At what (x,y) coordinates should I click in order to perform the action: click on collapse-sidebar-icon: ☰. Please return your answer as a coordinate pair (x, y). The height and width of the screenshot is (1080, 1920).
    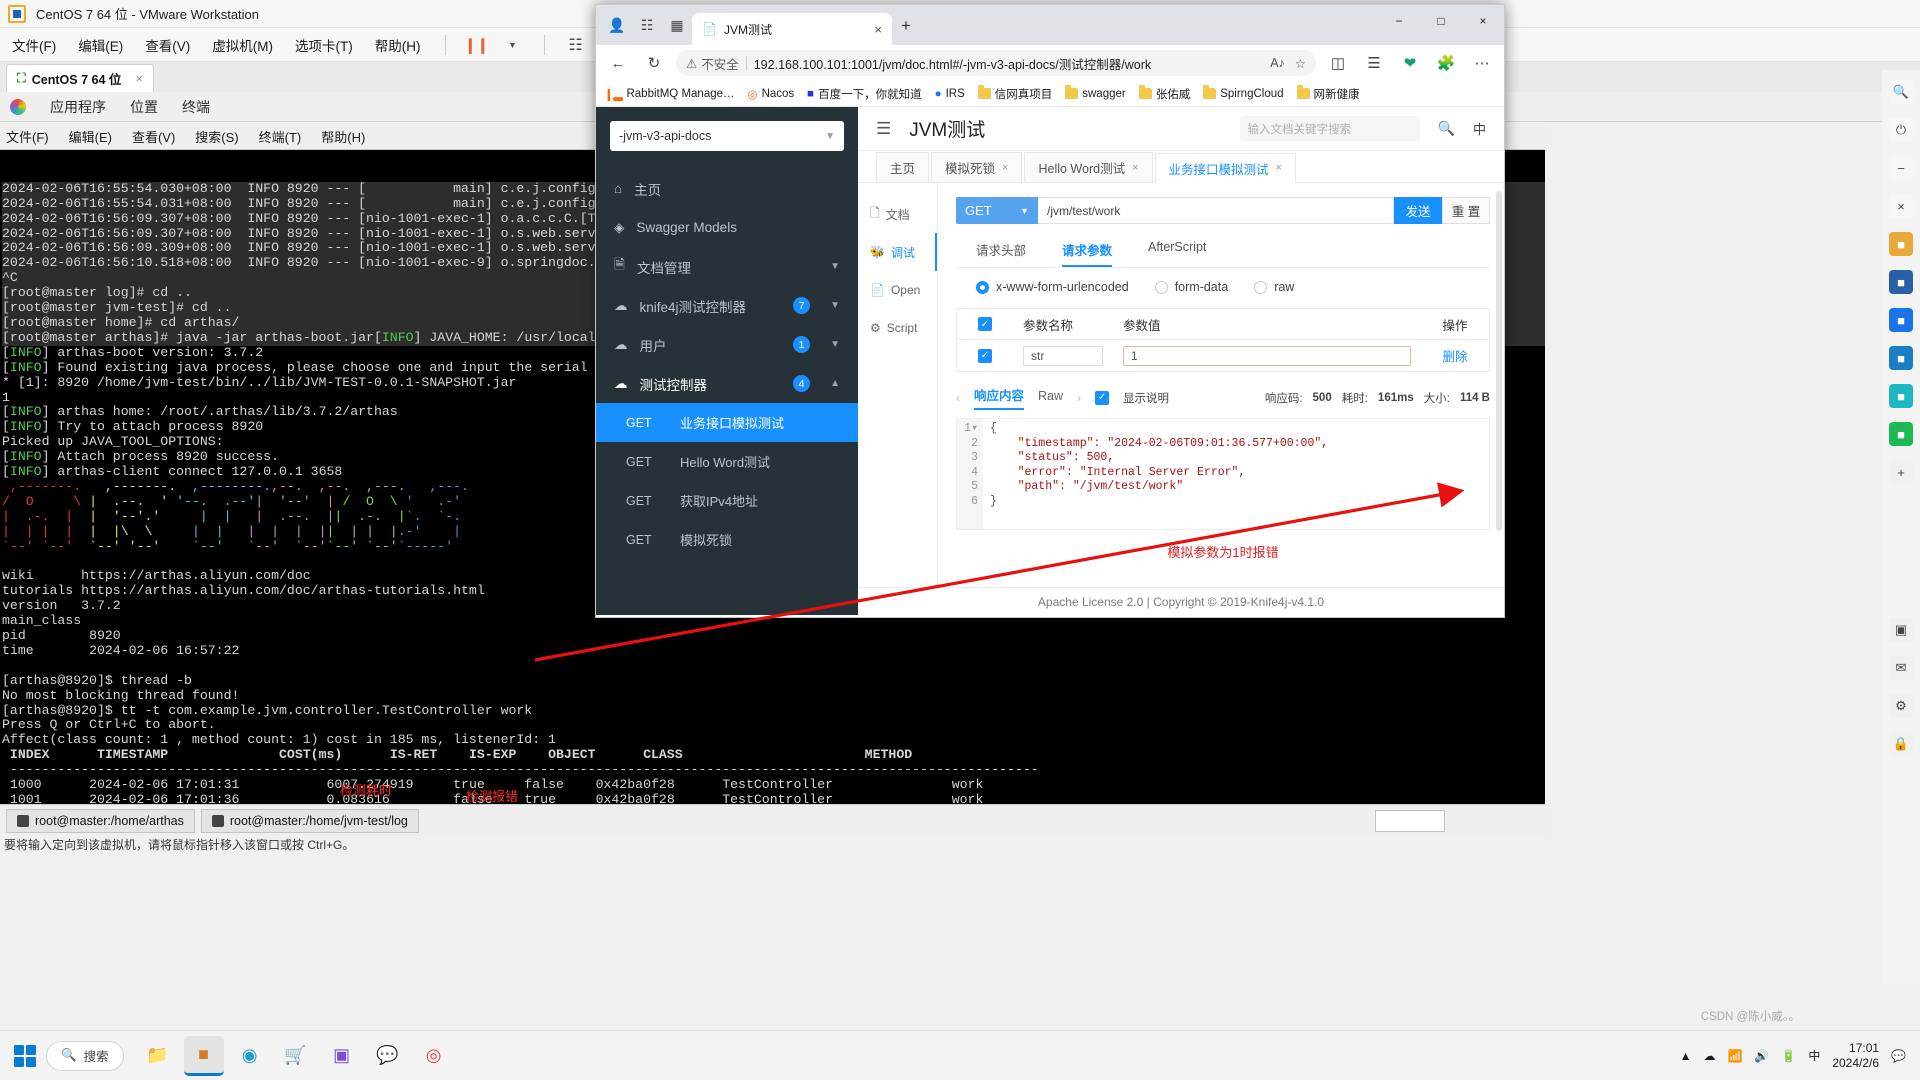
    Looking at the image, I should click on (883, 129).